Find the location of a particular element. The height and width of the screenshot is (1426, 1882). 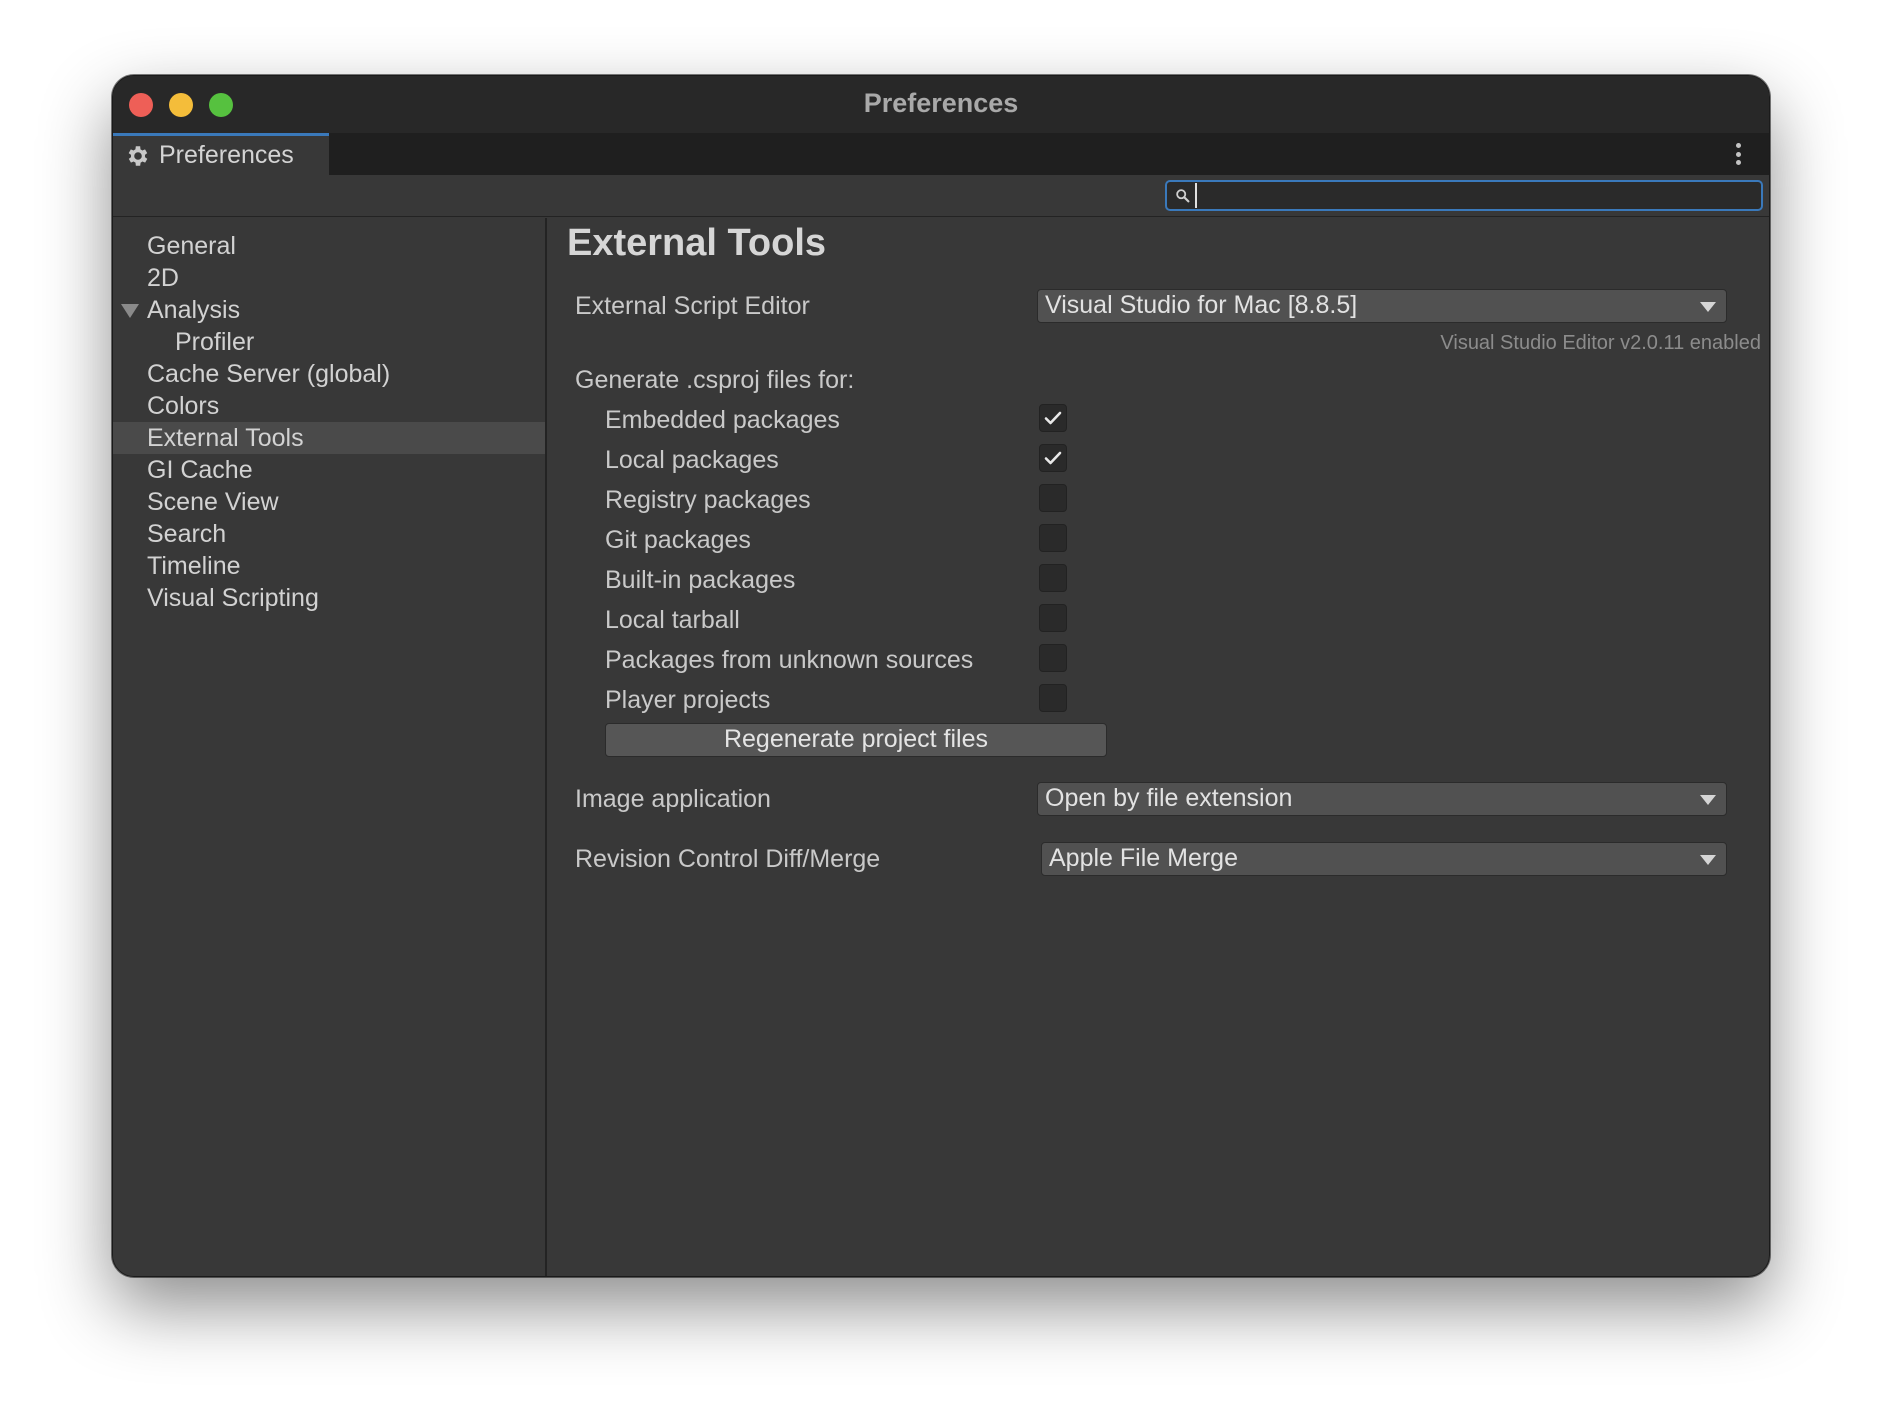

sidebar-item-external-tools: External Tools is located at coordinates (329, 438).